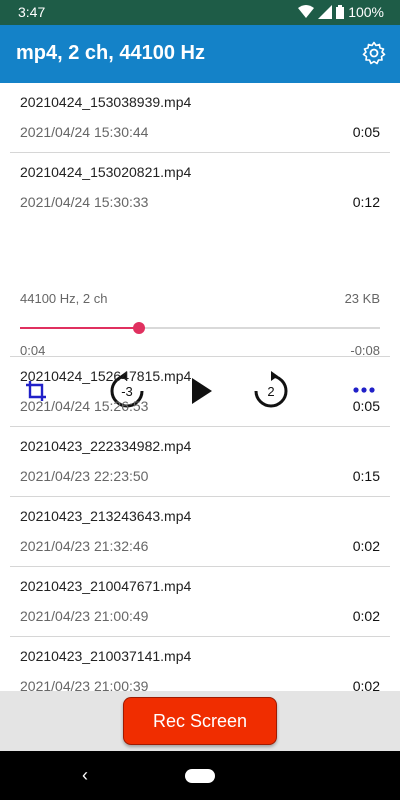 Image resolution: width=400 pixels, height=800 pixels. Describe the element at coordinates (106, 446) in the screenshot. I see `recording-name: 20210423_222334982.mp4` at that location.